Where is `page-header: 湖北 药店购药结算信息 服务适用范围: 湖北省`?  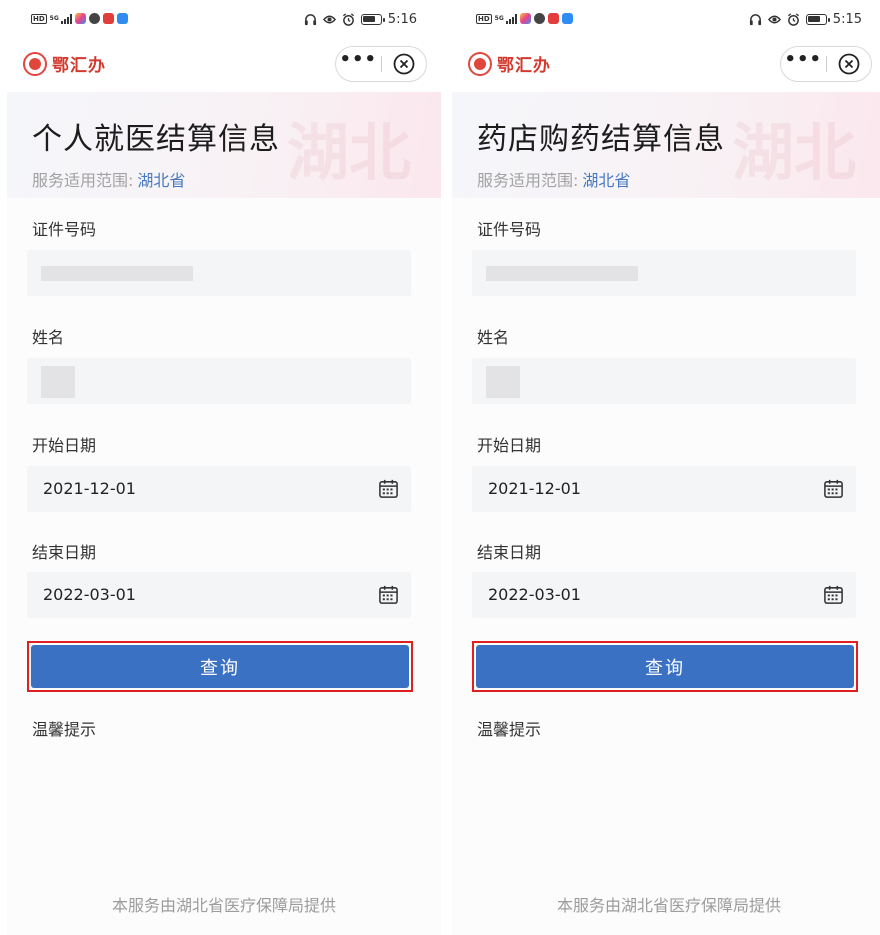 page-header: 湖北 药店购药结算信息 服务适用范围: 湖北省 is located at coordinates (666, 145).